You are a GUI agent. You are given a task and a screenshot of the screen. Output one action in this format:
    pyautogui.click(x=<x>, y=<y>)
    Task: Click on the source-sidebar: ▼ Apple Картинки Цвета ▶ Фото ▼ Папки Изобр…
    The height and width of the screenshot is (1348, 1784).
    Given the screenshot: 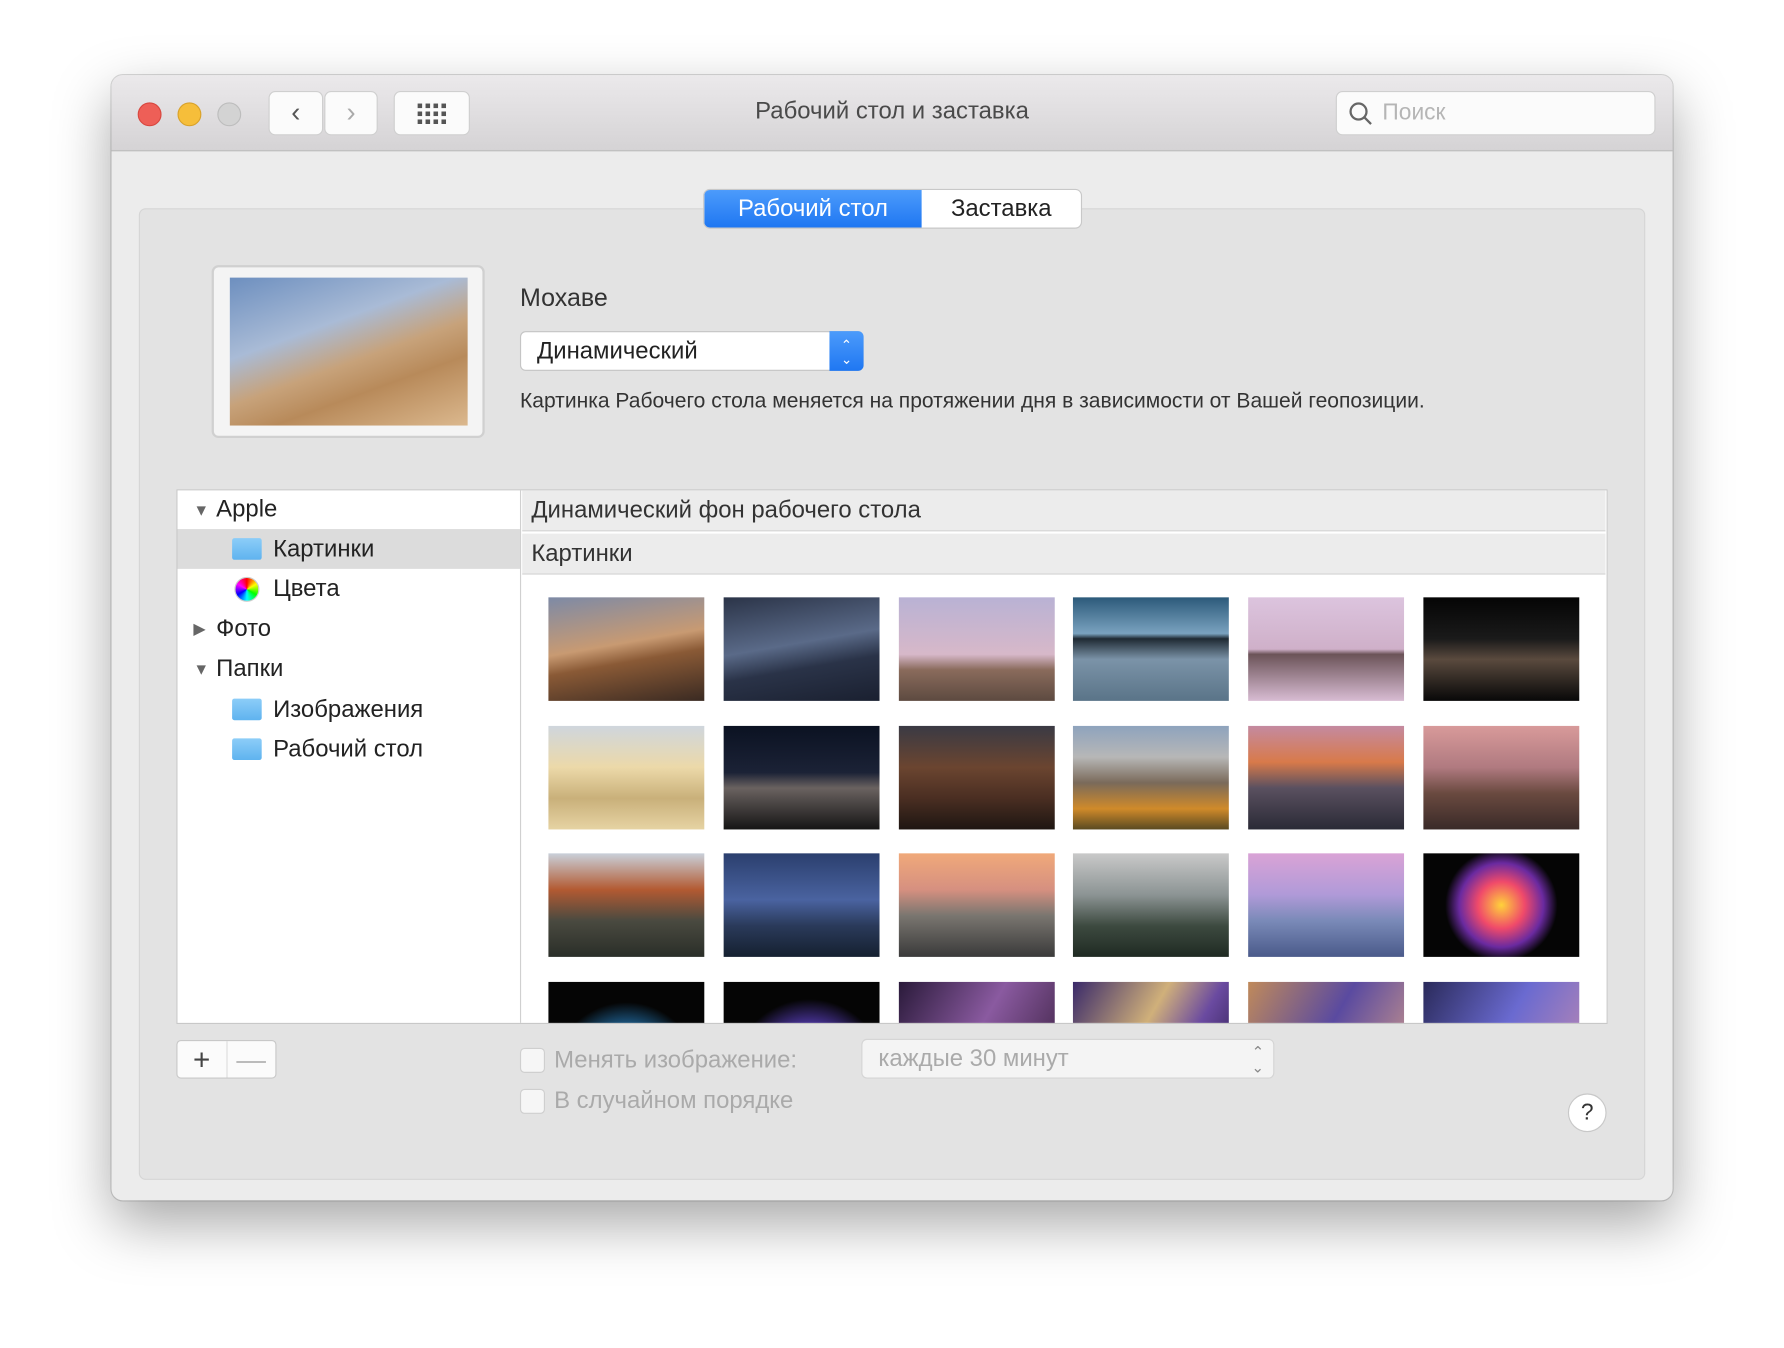 What is the action you would take?
    pyautogui.click(x=349, y=756)
    